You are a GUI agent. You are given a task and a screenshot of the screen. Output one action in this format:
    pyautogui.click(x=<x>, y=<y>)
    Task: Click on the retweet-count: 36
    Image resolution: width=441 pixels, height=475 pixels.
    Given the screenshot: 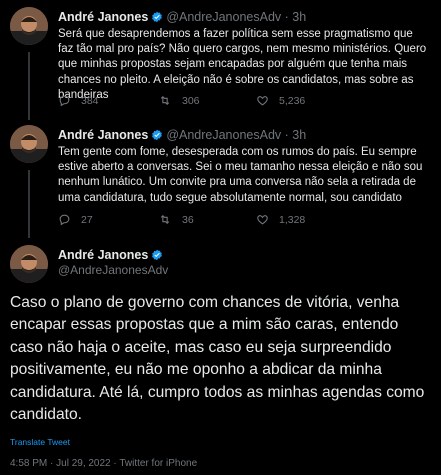 What is the action you would take?
    pyautogui.click(x=188, y=219)
    